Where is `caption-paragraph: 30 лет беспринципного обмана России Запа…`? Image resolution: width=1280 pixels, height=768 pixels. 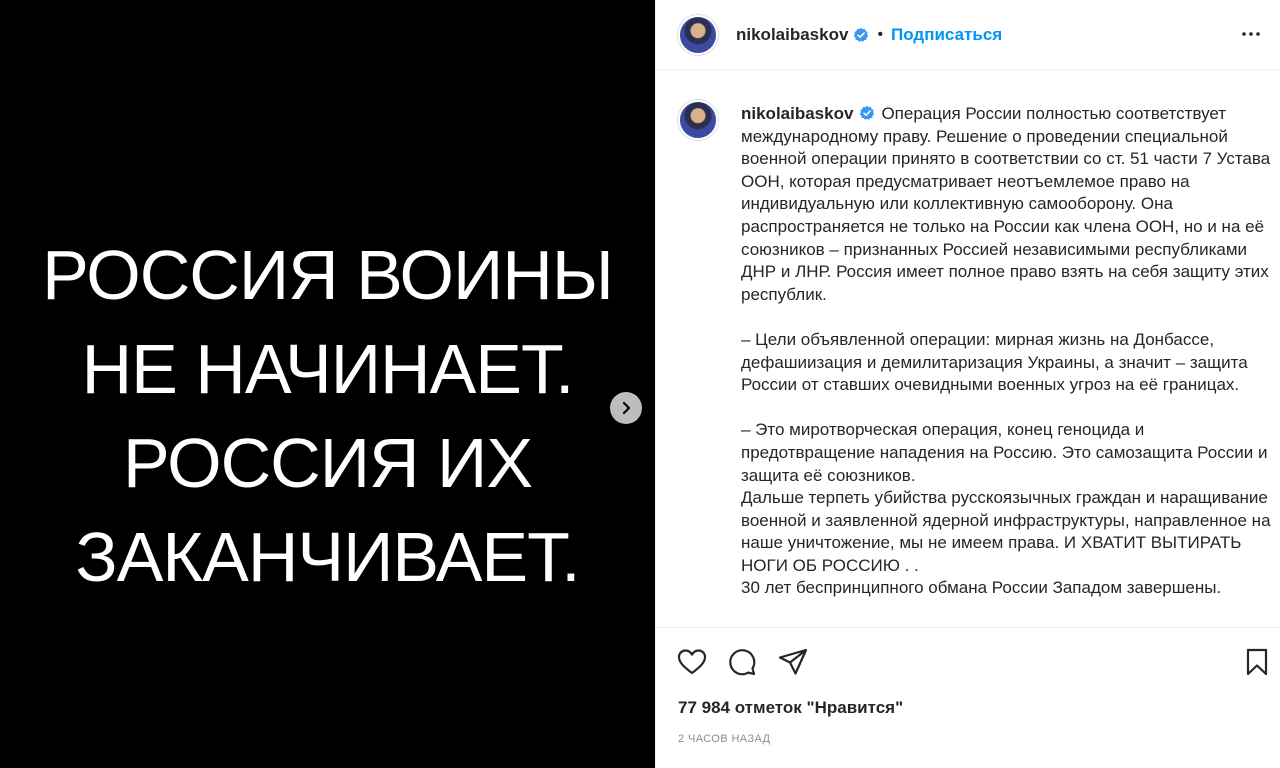
caption-paragraph: 30 лет беспринципного обмана России Запа… is located at coordinates (981, 588).